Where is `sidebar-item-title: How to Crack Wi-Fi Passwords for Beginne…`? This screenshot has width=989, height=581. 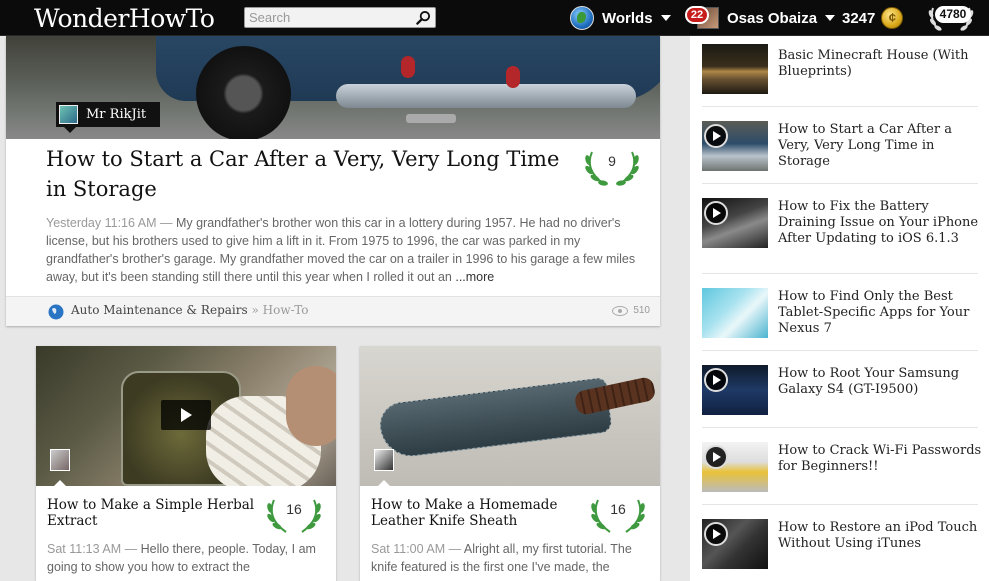
sidebar-item-title: How to Crack Wi-Fi Passwords for Beginne… is located at coordinates (880, 458).